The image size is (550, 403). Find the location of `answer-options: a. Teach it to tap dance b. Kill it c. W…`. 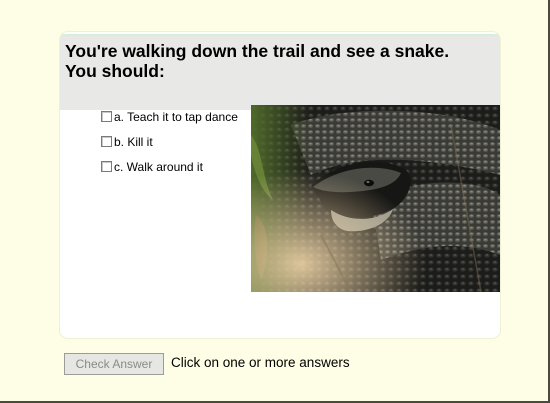

answer-options: a. Teach it to tap dance b. Kill it c. W… is located at coordinates (169, 141).